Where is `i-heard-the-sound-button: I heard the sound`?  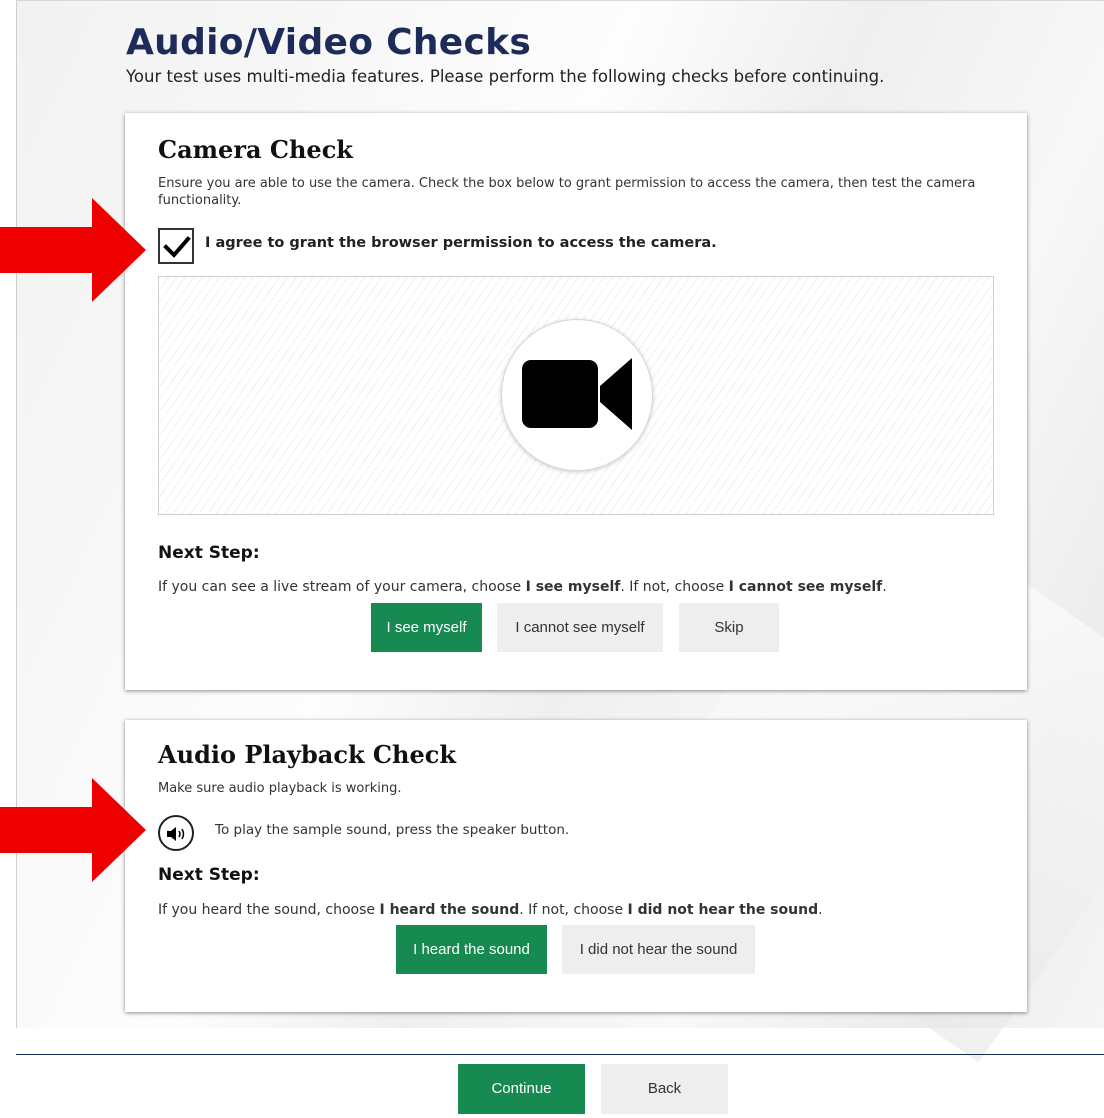
i-heard-the-sound-button: I heard the sound is located at coordinates (471, 949).